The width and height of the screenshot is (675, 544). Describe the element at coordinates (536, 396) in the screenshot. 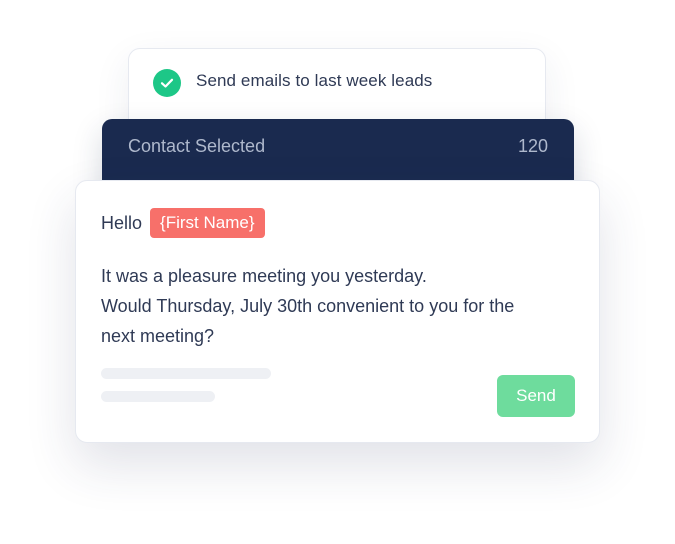

I see `send-button: Send` at that location.